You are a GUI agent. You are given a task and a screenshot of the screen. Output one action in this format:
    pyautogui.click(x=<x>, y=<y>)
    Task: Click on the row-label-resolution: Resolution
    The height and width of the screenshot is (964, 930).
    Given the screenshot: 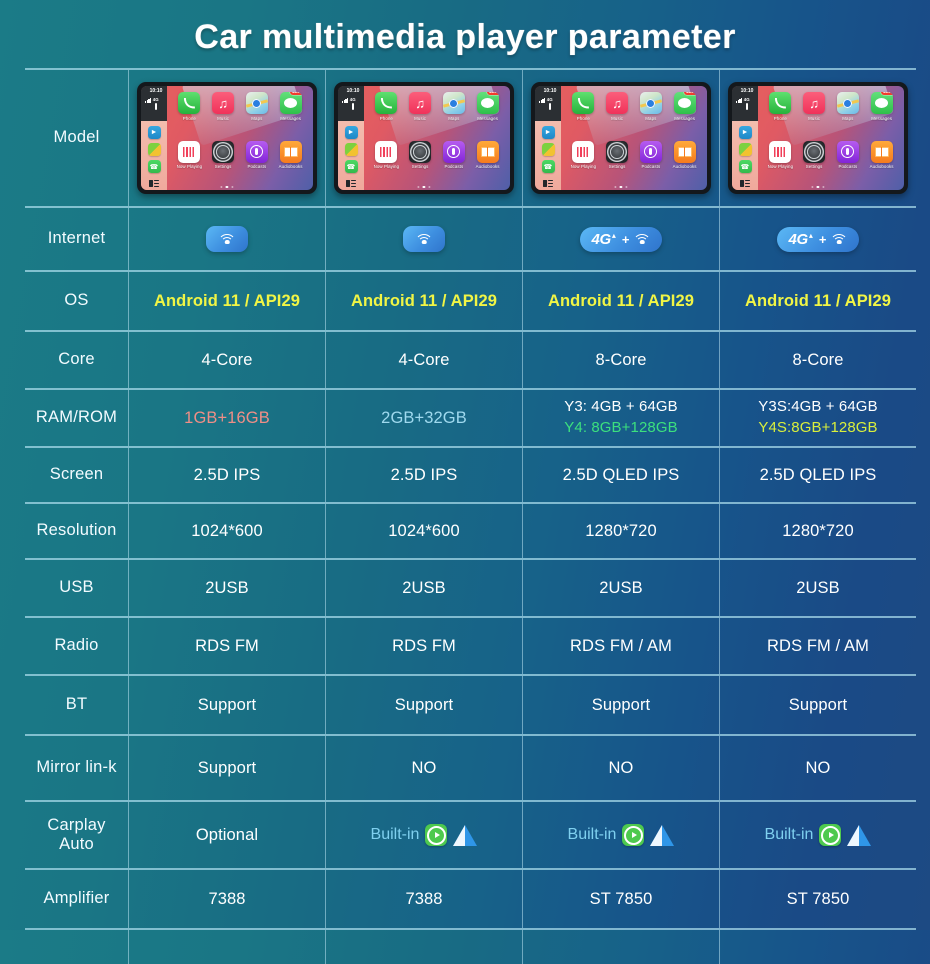 What is the action you would take?
    pyautogui.click(x=77, y=530)
    